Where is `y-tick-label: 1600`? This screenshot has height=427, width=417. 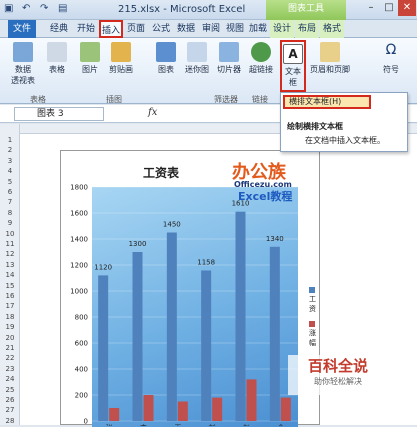 y-tick-label: 1600 is located at coordinates (79, 214).